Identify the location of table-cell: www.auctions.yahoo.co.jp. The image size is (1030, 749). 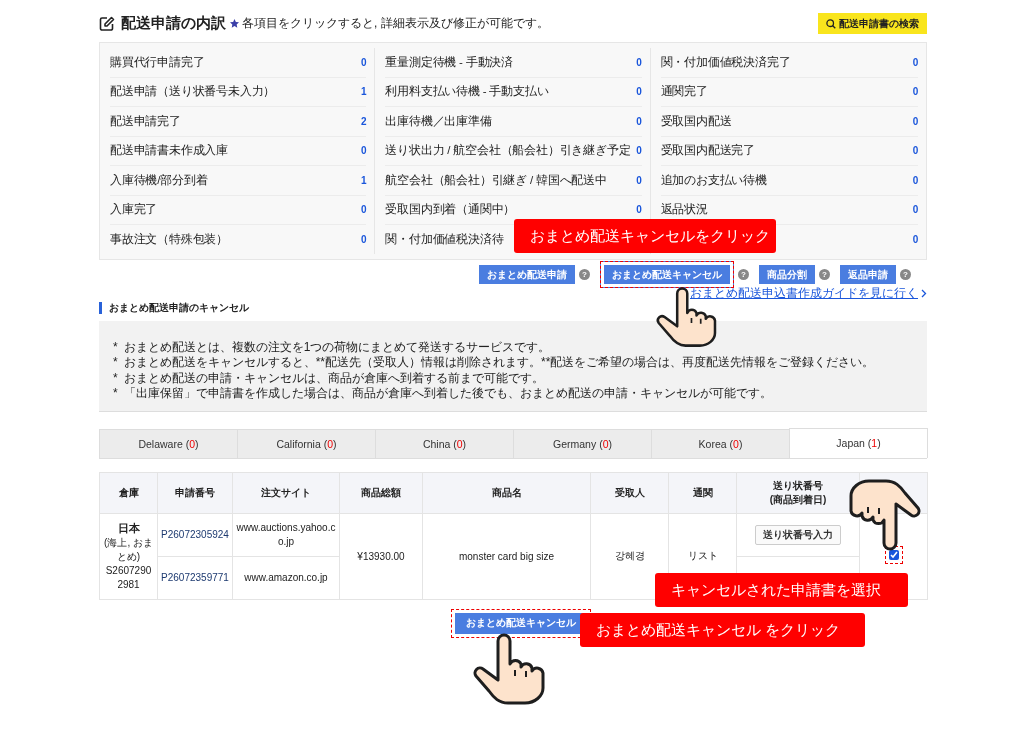
(286, 534).